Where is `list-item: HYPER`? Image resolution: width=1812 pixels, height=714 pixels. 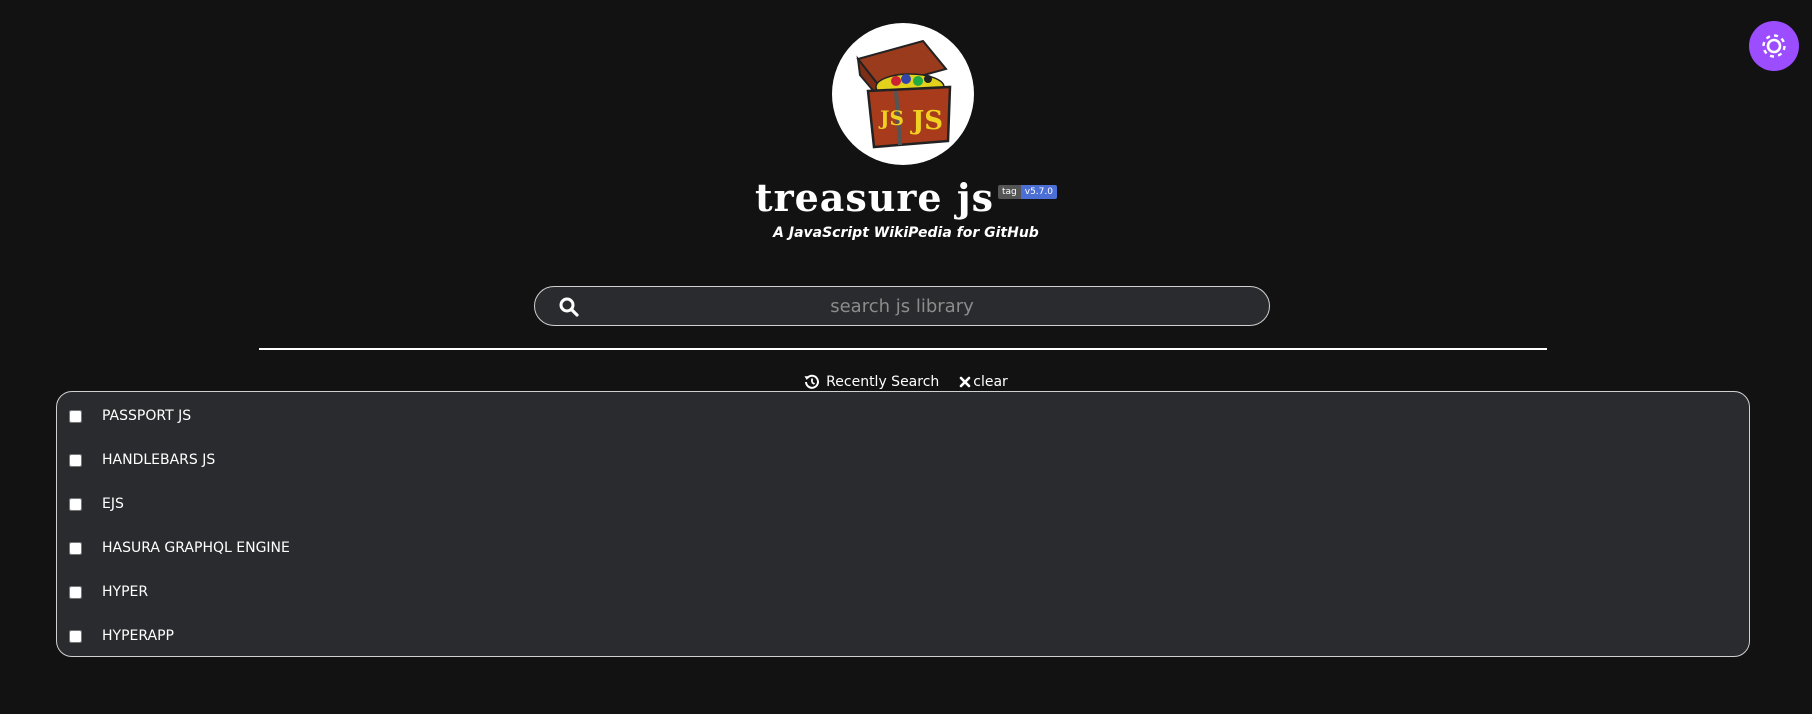 list-item: HYPER is located at coordinates (903, 592).